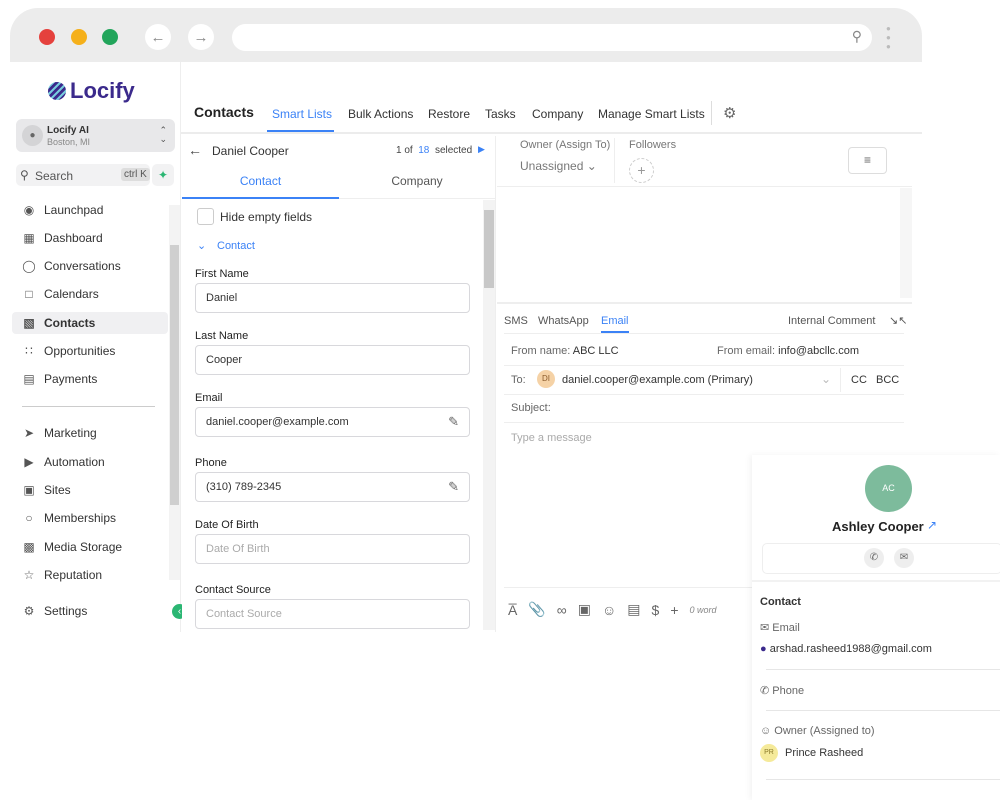 The image size is (1000, 800). I want to click on close-window-button, so click(47, 37).